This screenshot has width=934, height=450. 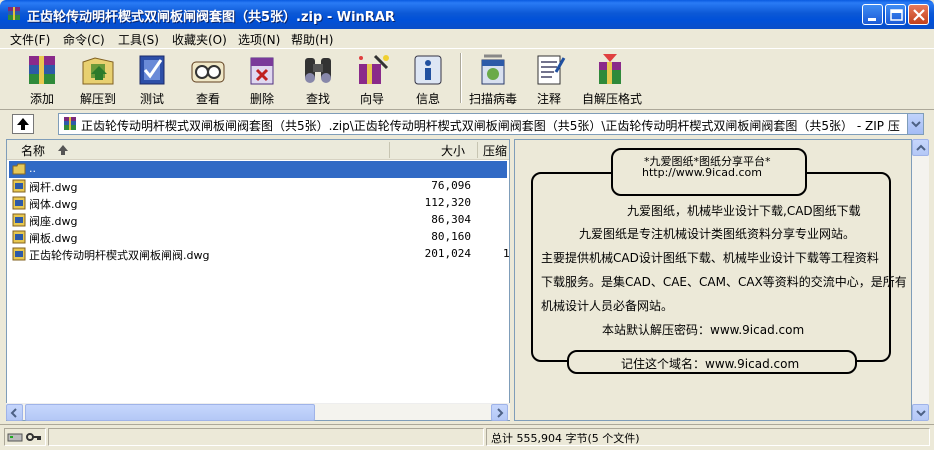 I want to click on file-size: 76,096, so click(x=451, y=185).